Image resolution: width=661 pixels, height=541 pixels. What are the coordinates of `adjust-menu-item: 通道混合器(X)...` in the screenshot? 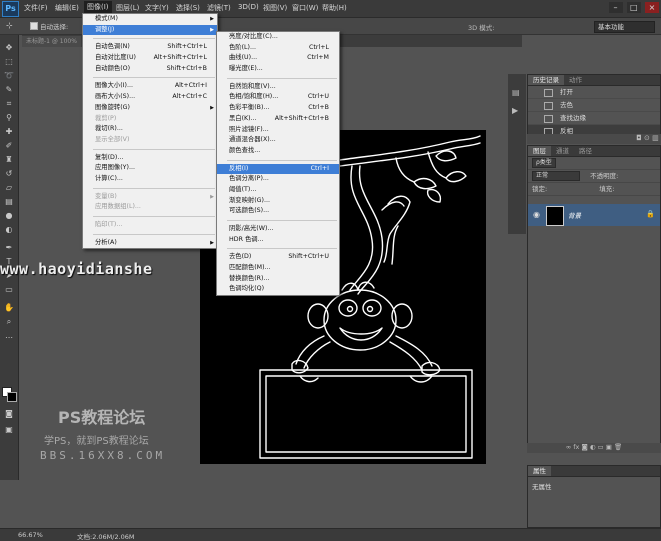 It's located at (278, 140).